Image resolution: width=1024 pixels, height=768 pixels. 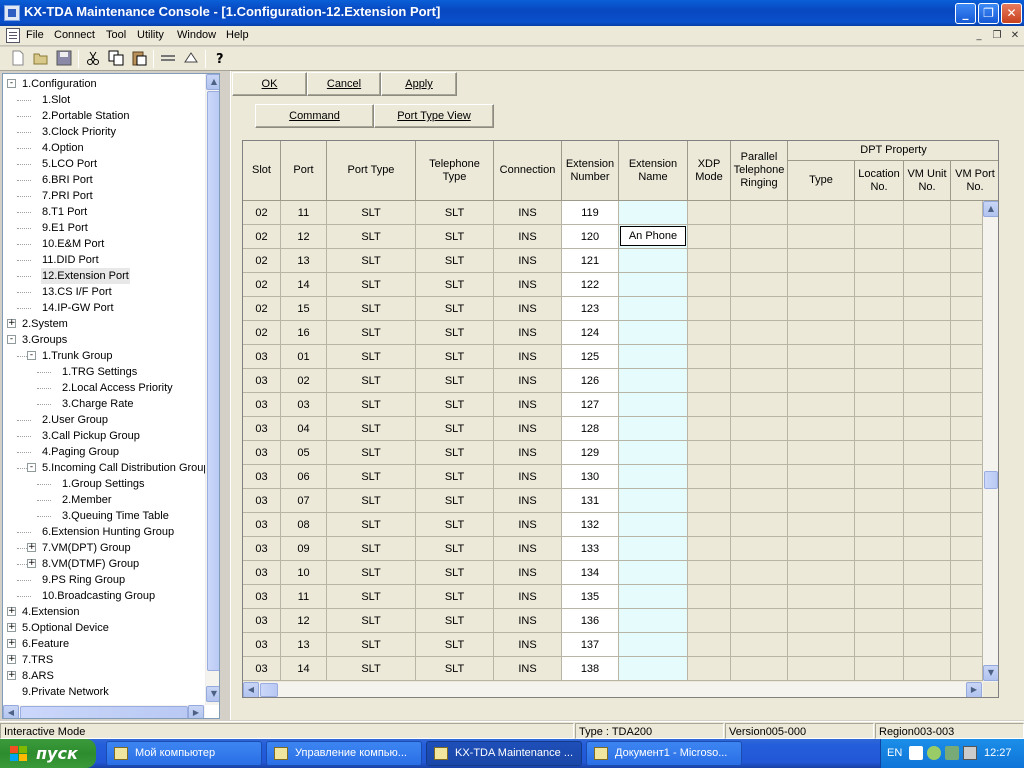 What do you see at coordinates (18, 58) in the screenshot?
I see `new-icon` at bounding box center [18, 58].